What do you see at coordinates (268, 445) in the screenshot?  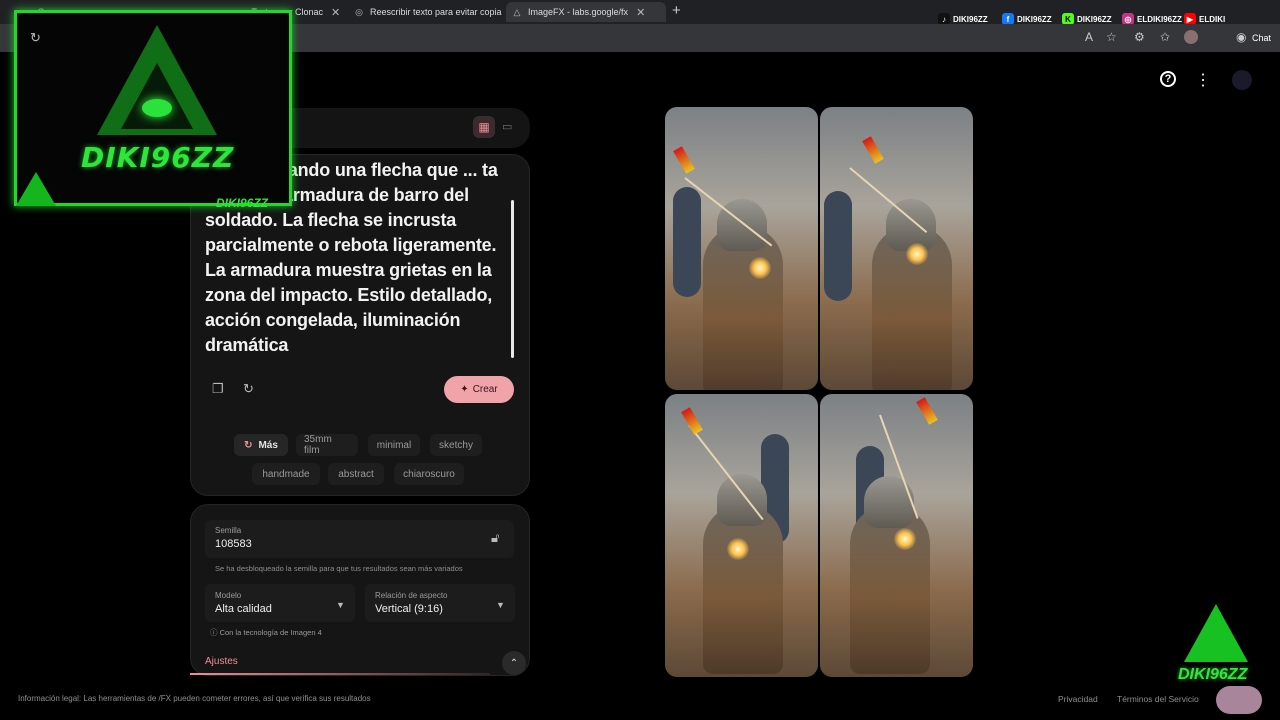 I see `more-chips-label: Más` at bounding box center [268, 445].